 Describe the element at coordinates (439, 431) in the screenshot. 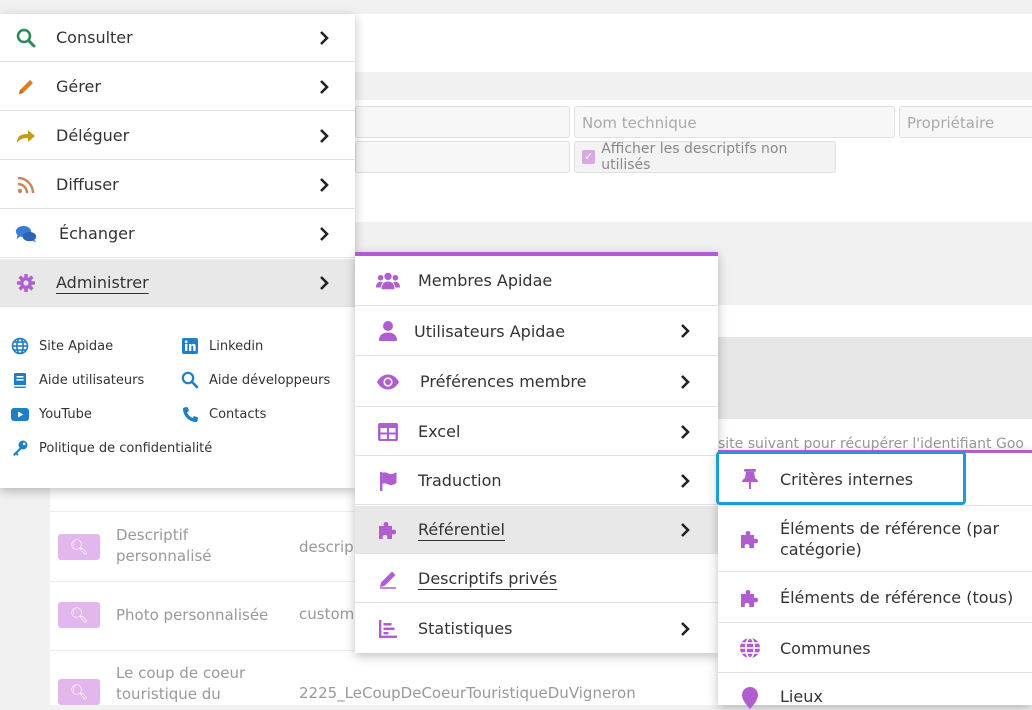

I see `submenu-item-label: Excel` at that location.